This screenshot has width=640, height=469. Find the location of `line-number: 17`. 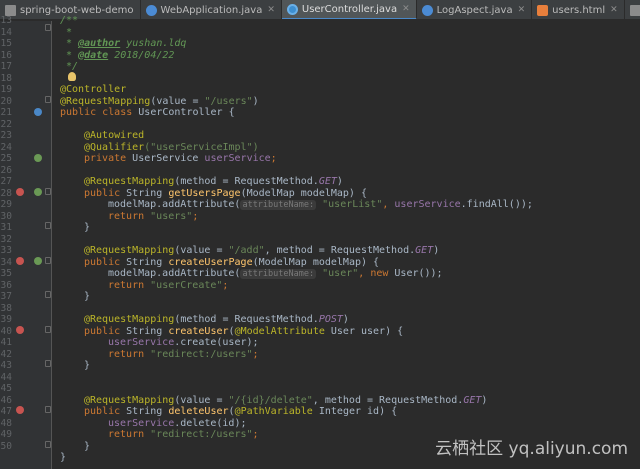

line-number: 17 is located at coordinates (6, 66).